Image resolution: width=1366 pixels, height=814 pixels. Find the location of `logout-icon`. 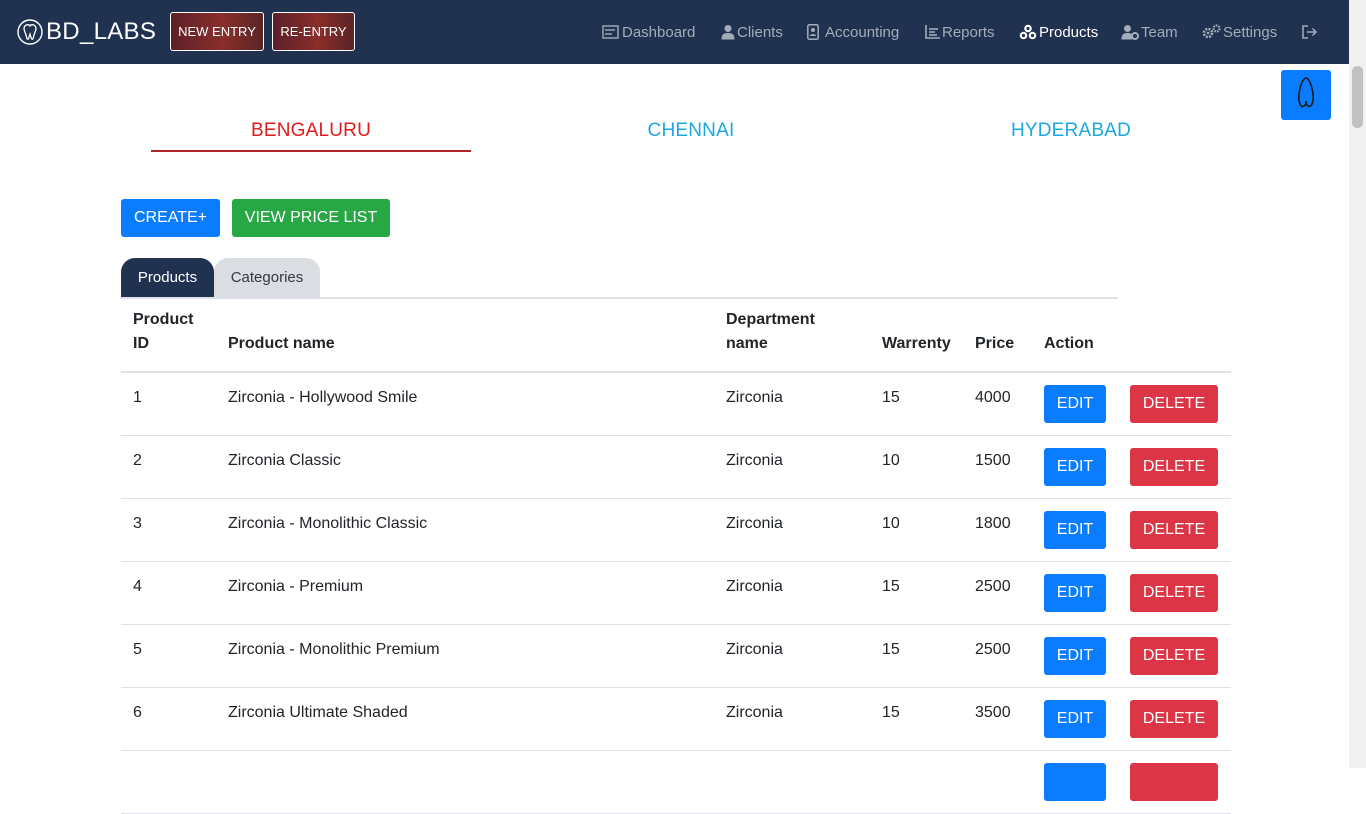

logout-icon is located at coordinates (1310, 32).